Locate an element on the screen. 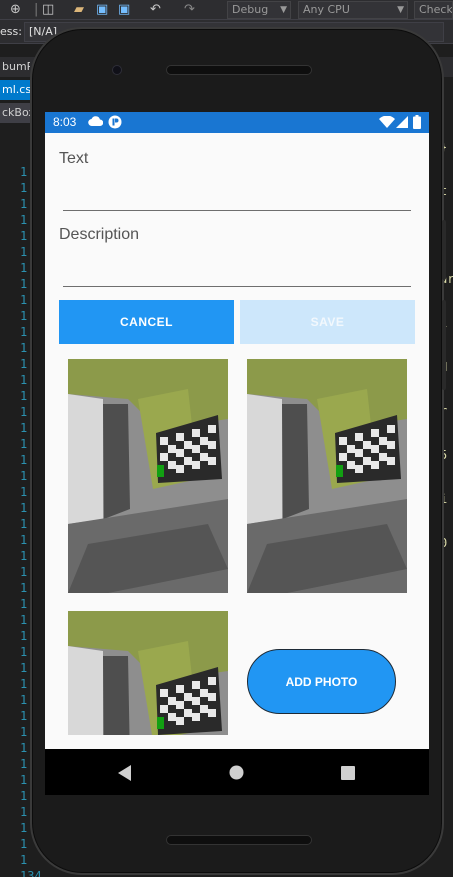  battery-icon is located at coordinates (417, 122).